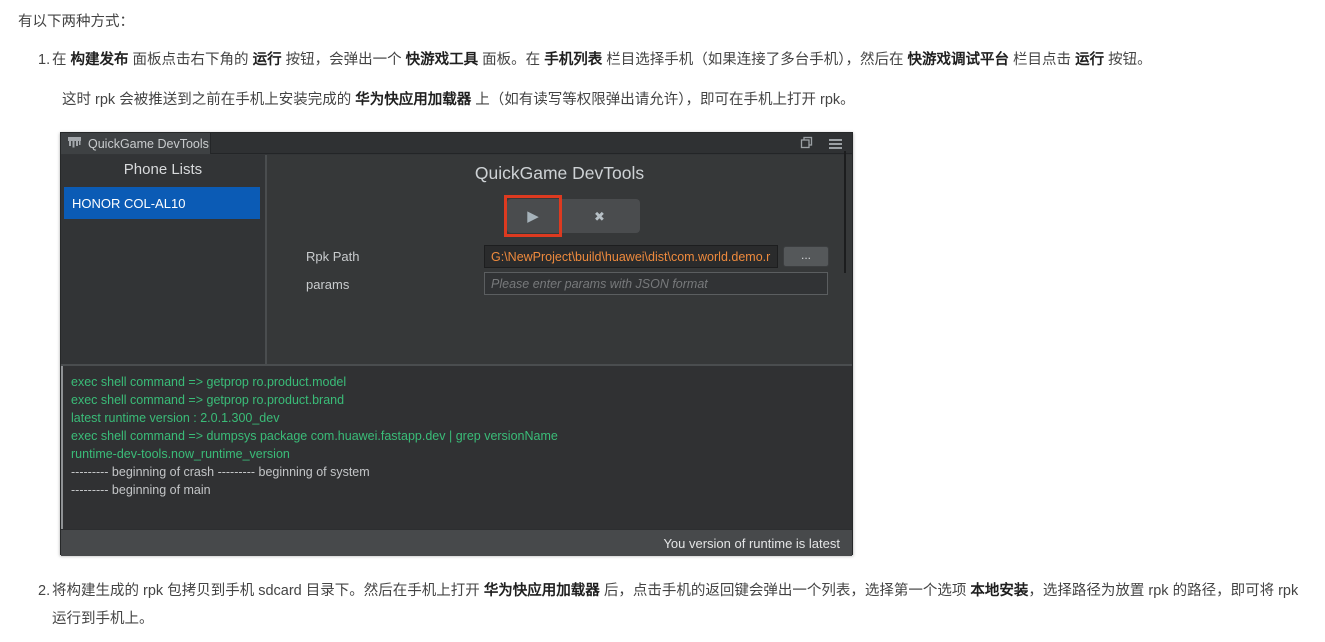  Describe the element at coordinates (663, 100) in the screenshot. I see `text-segment: 上（如有读写等权限弹出请允许），即可在手机上打开 rpk。` at that location.